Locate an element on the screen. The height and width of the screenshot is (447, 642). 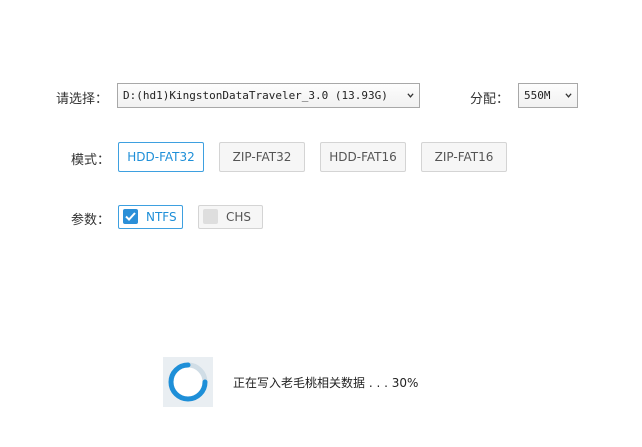
progress-status-text: 正在写入老毛桃相关数据 . . . 30% is located at coordinates (326, 383).